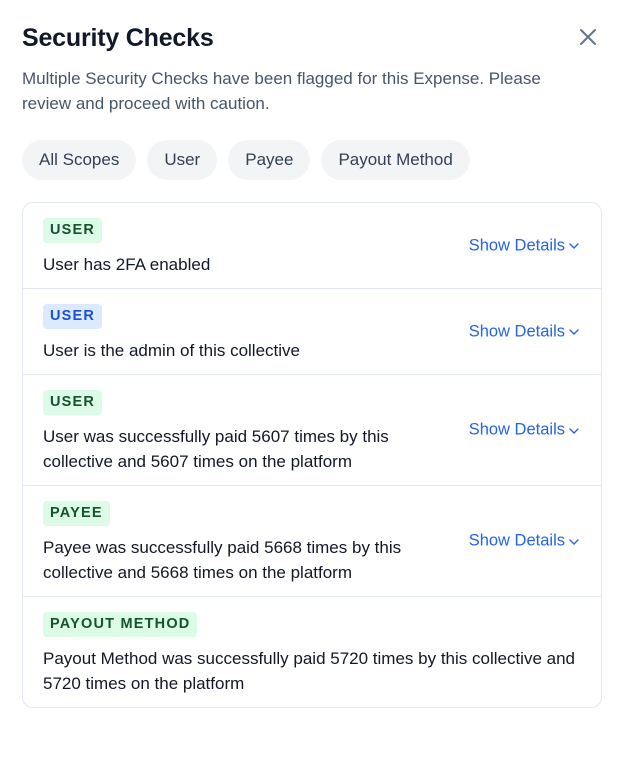 The height and width of the screenshot is (760, 621). I want to click on modal-title: Security Checks, so click(118, 38).